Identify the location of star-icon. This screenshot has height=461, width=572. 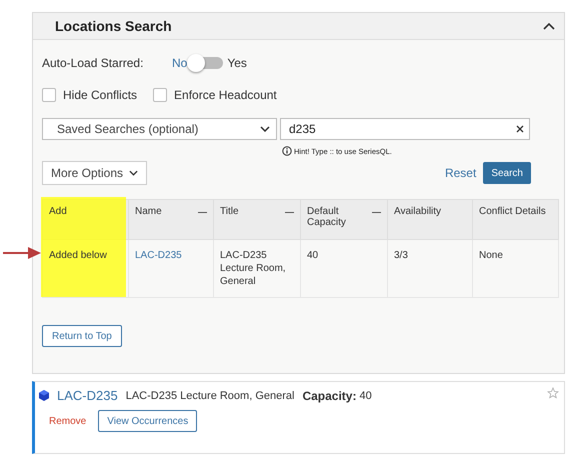
(553, 393).